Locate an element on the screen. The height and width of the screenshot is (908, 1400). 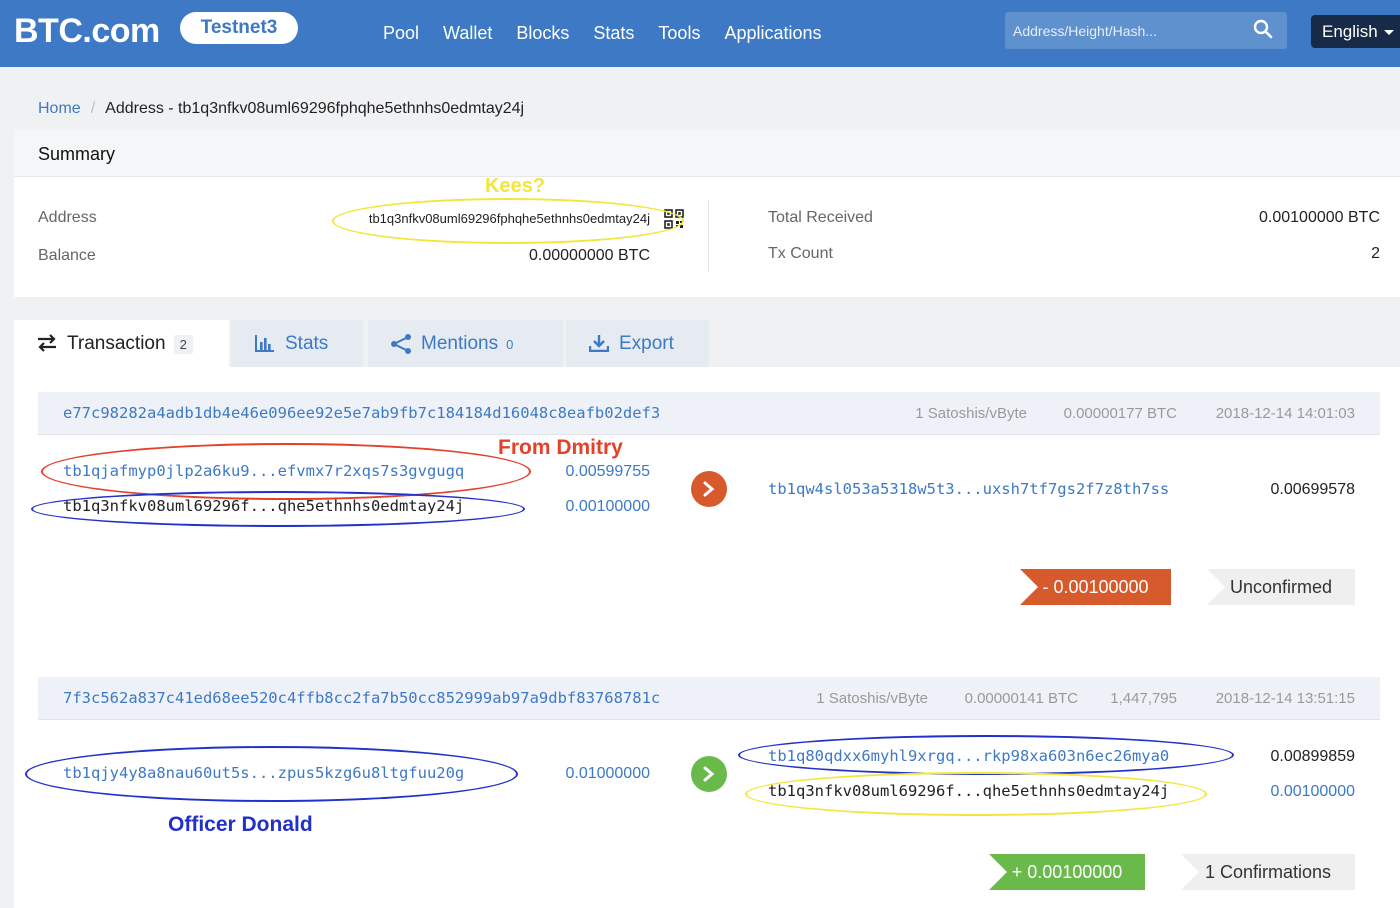
tx-time: 2018-12-14 13:51:15 is located at coordinates (1285, 698).